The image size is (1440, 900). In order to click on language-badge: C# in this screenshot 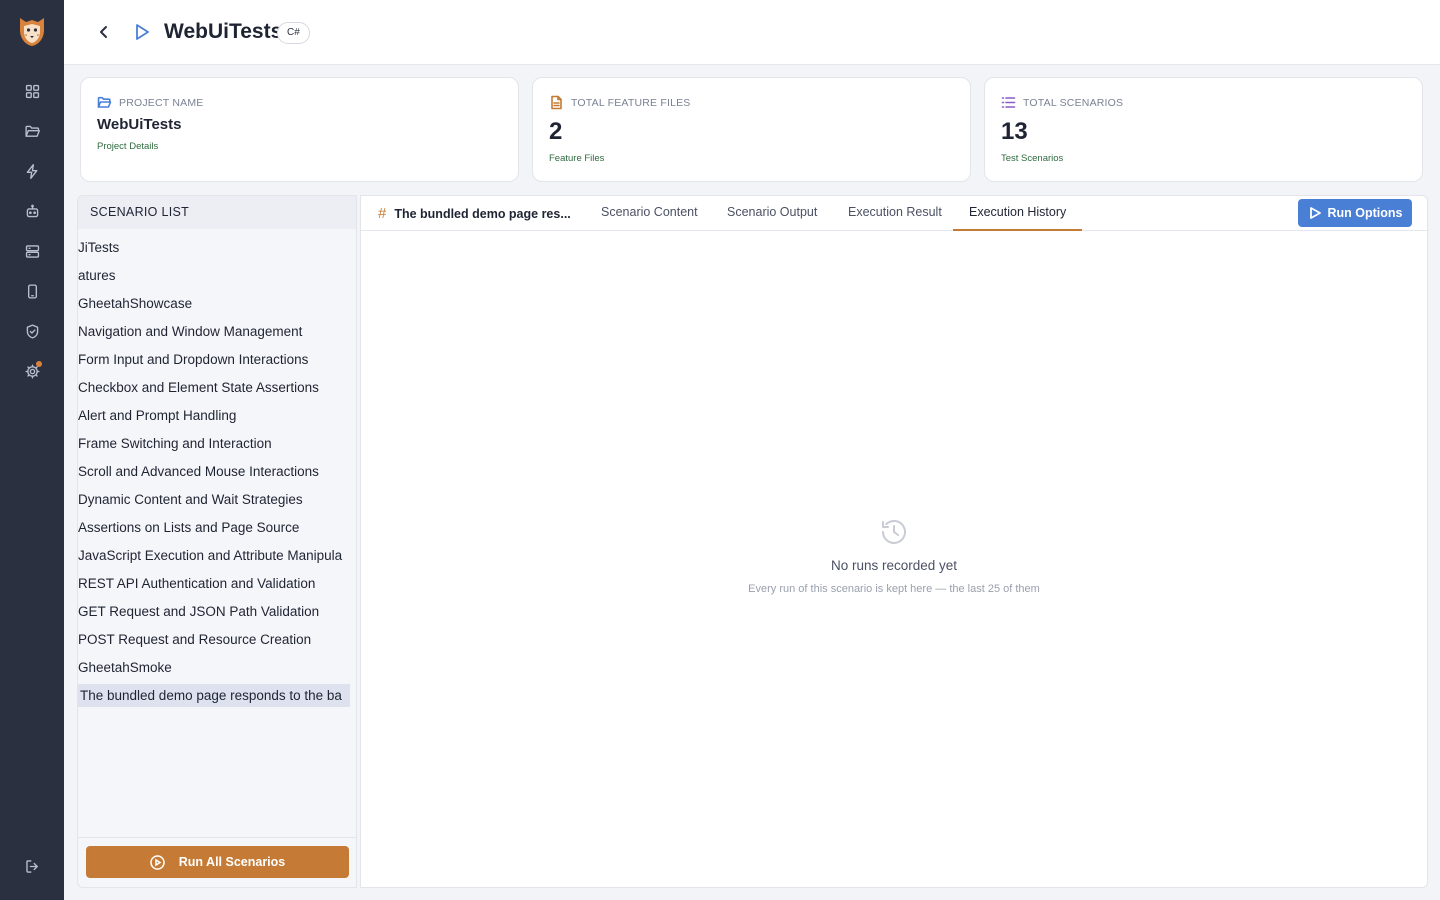, I will do `click(293, 33)`.